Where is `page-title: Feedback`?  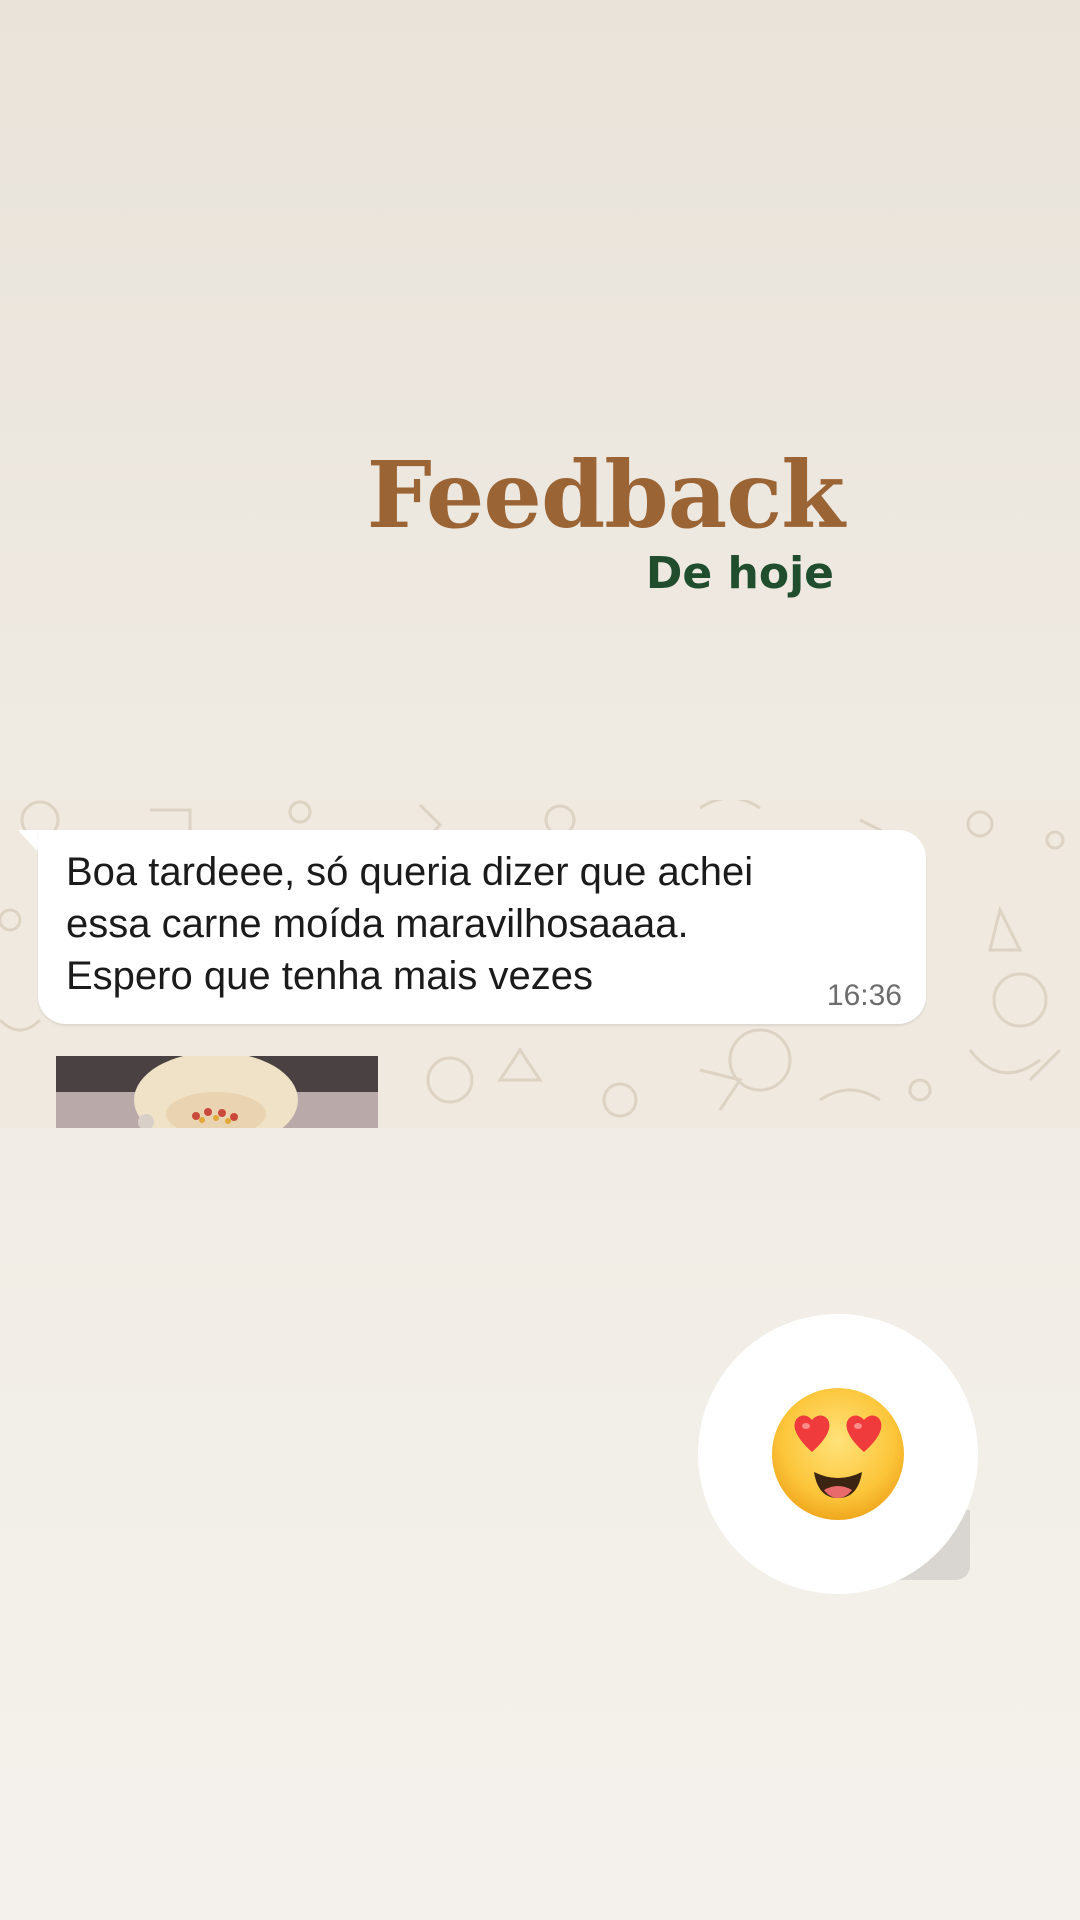
page-title: Feedback is located at coordinates (605, 495).